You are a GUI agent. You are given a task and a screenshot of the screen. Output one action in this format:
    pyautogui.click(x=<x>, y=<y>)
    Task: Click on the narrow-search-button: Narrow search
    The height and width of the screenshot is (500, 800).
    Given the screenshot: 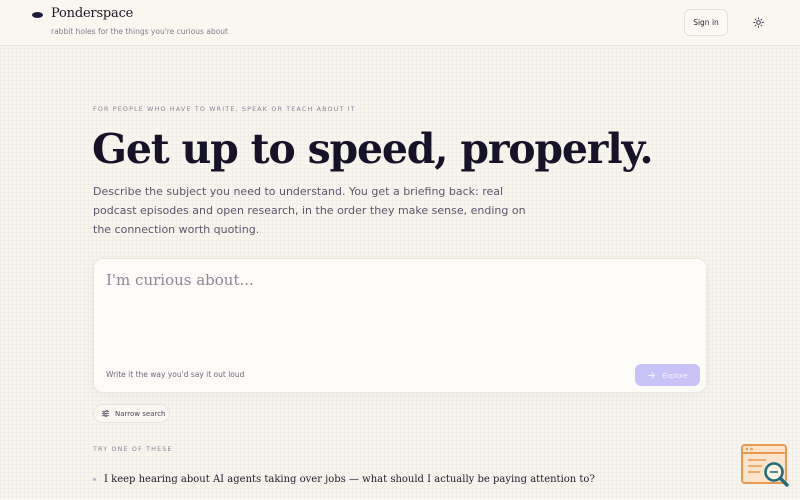 What is the action you would take?
    pyautogui.click(x=131, y=413)
    